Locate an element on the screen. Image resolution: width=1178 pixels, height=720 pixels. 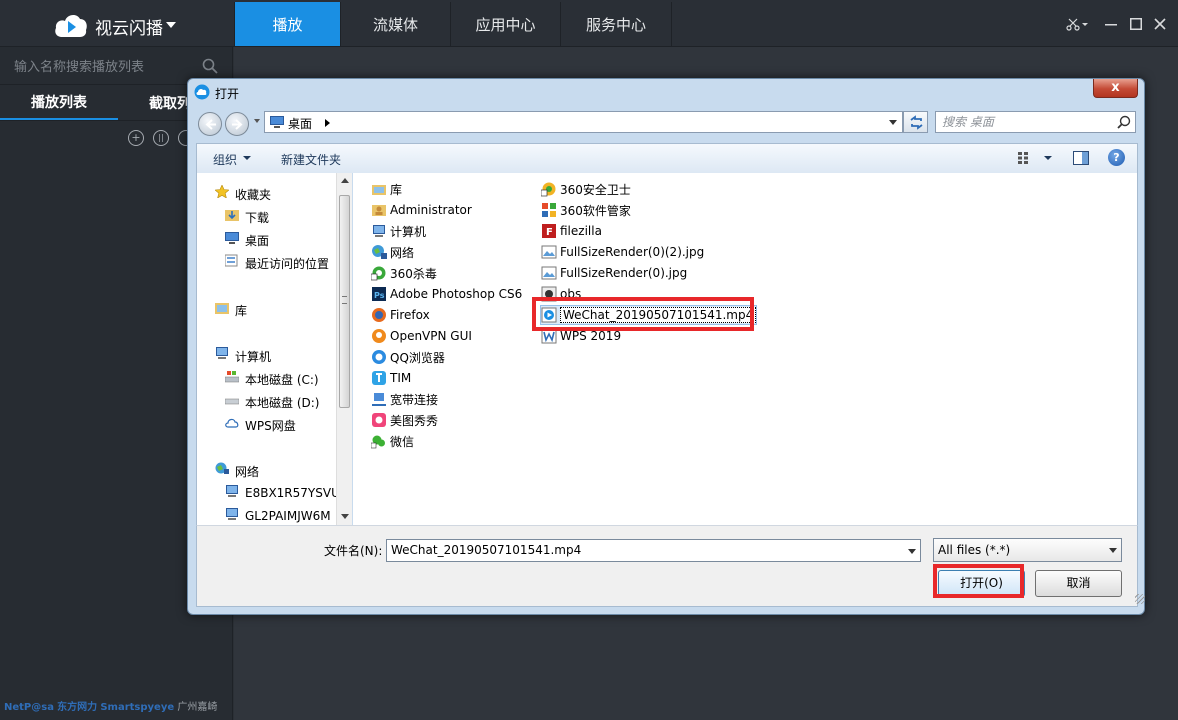
nav-libraries: 库 is located at coordinates (241, 310).